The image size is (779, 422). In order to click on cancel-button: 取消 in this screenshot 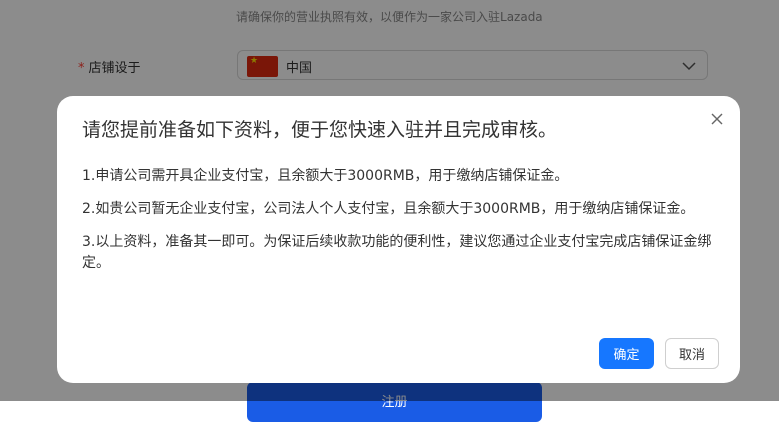, I will do `click(692, 353)`.